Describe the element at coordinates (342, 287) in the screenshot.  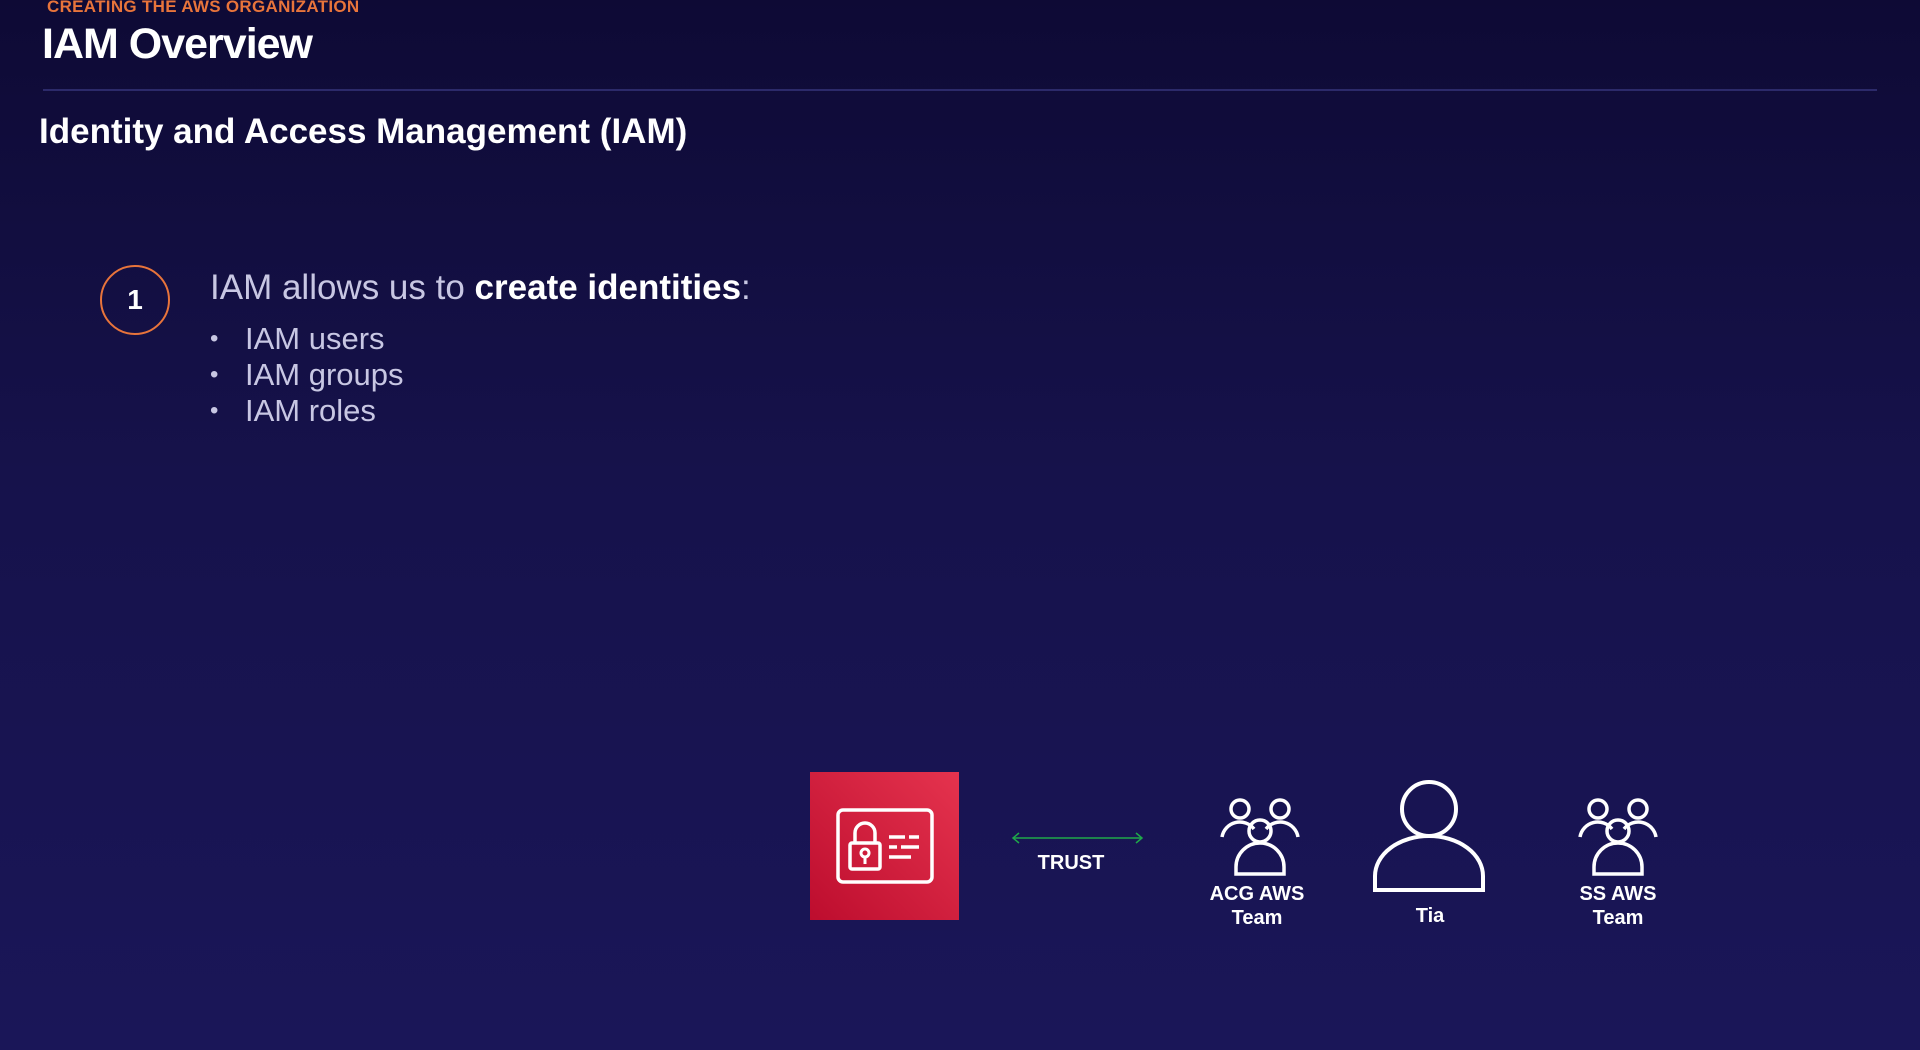
I see `point-text-lead: IAM allows us to` at that location.